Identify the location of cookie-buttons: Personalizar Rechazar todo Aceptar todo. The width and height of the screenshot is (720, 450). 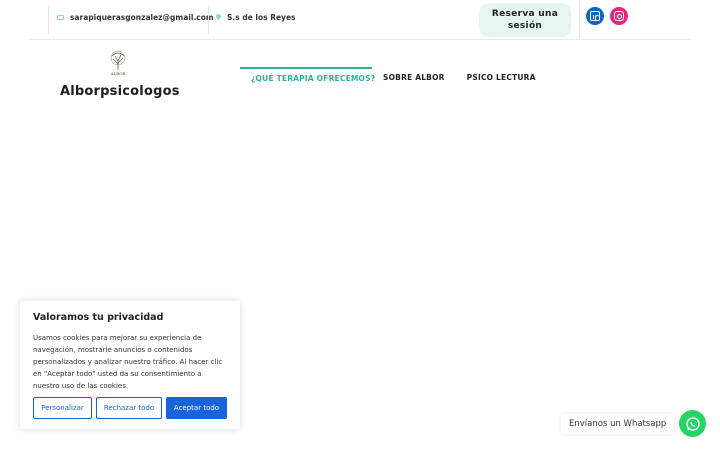
(130, 408).